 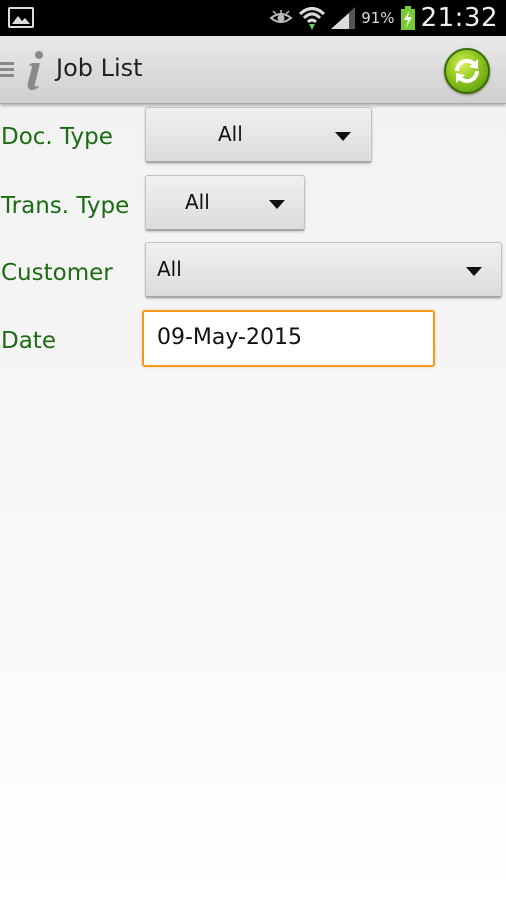 I want to click on eye-icon, so click(x=281, y=16).